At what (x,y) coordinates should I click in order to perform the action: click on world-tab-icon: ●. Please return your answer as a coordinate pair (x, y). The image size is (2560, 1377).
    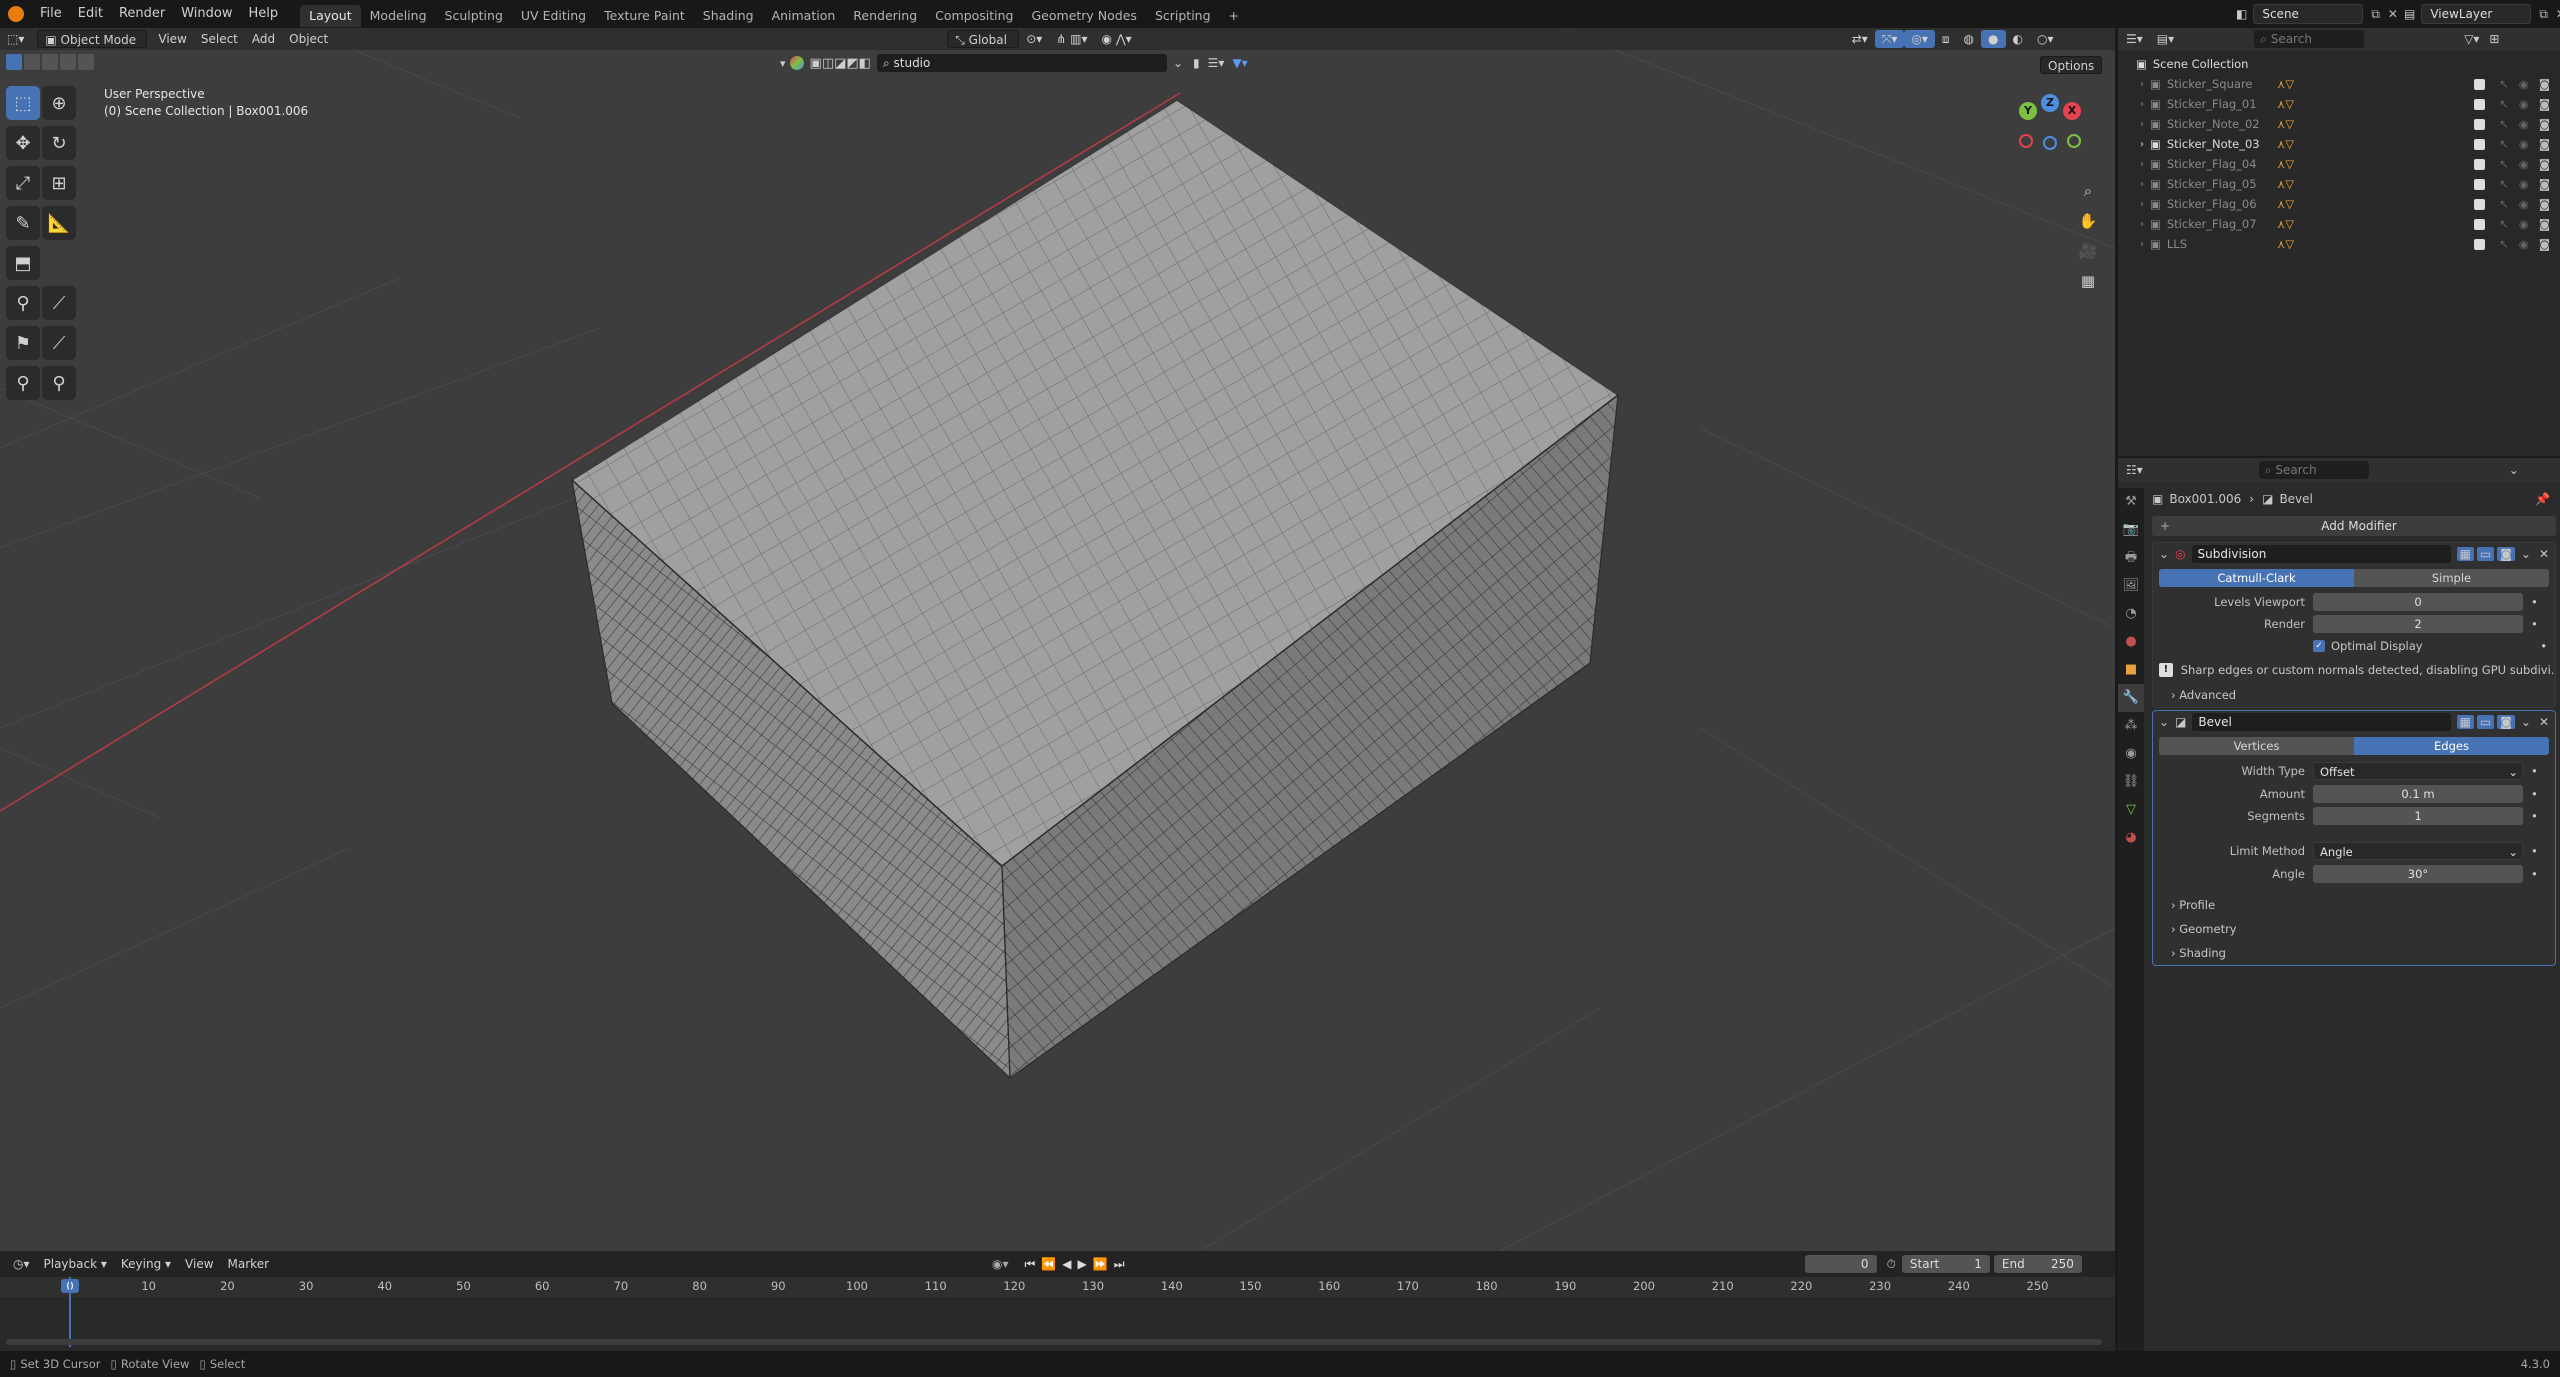
    Looking at the image, I should click on (2131, 642).